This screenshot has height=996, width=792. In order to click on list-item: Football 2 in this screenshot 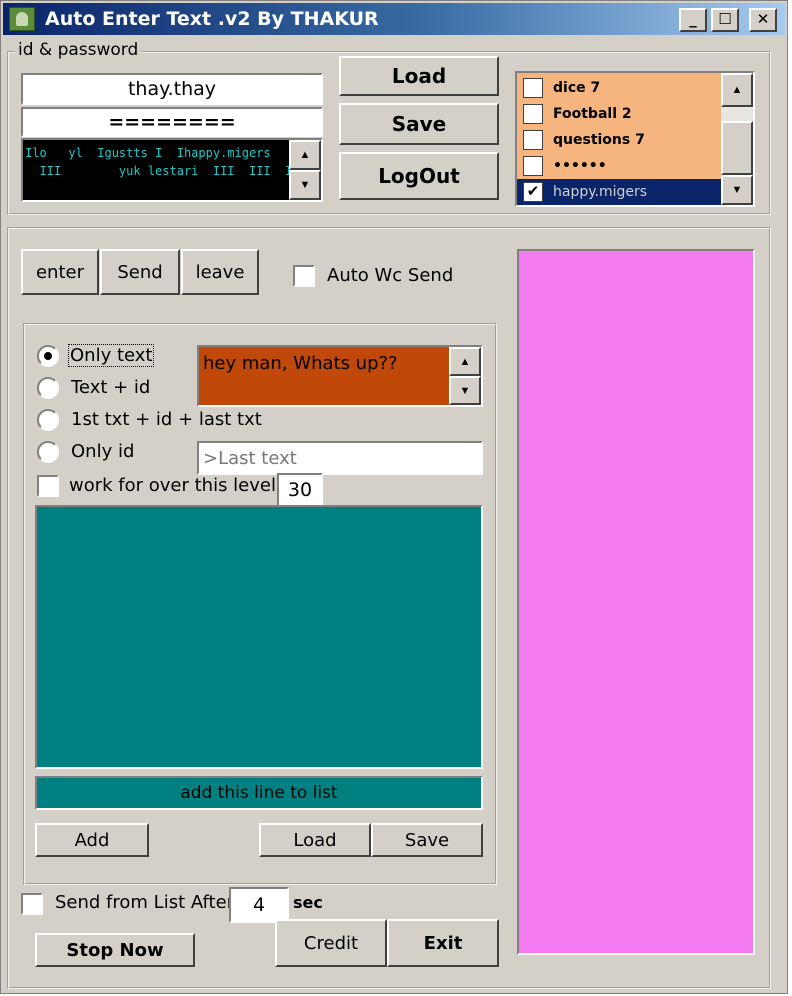, I will do `click(619, 114)`.